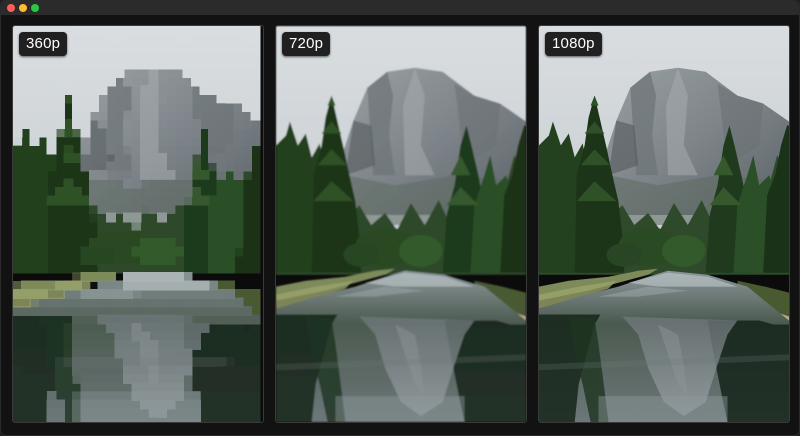  Describe the element at coordinates (43, 44) in the screenshot. I see `resolution-badge: 360p` at that location.